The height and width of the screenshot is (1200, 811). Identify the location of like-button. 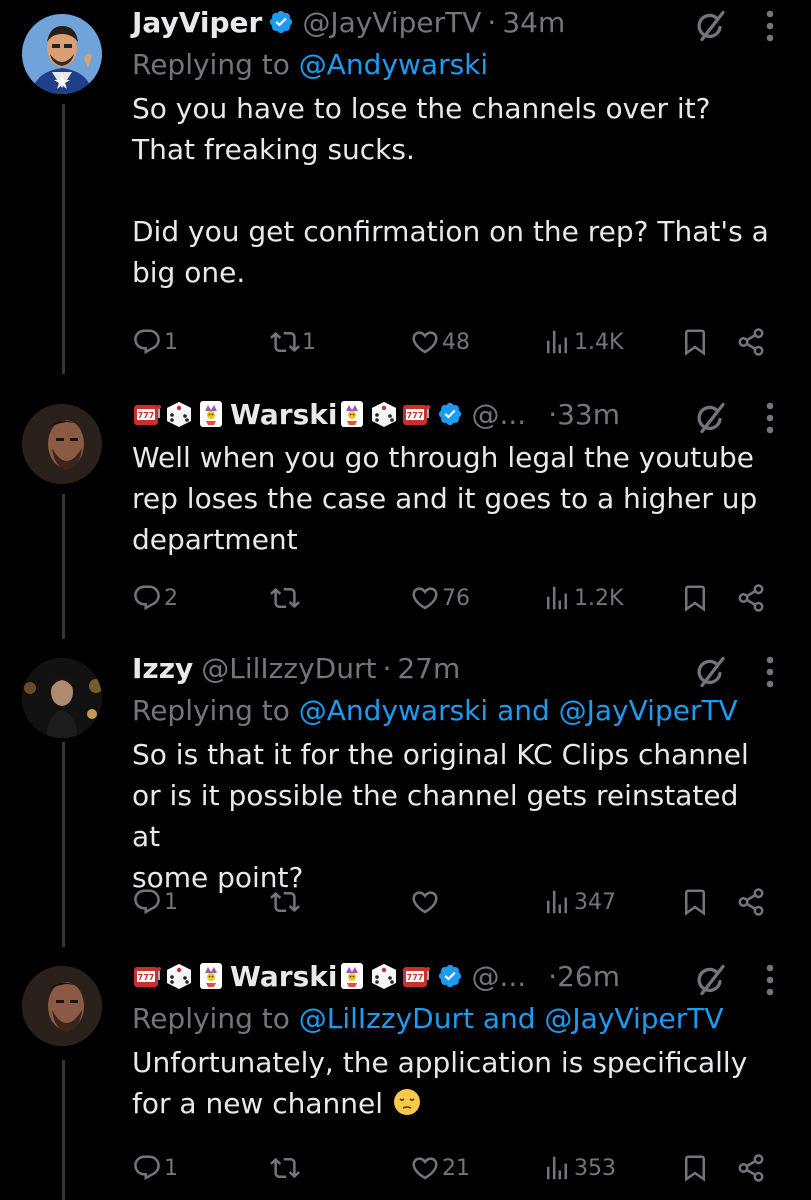
(426, 902).